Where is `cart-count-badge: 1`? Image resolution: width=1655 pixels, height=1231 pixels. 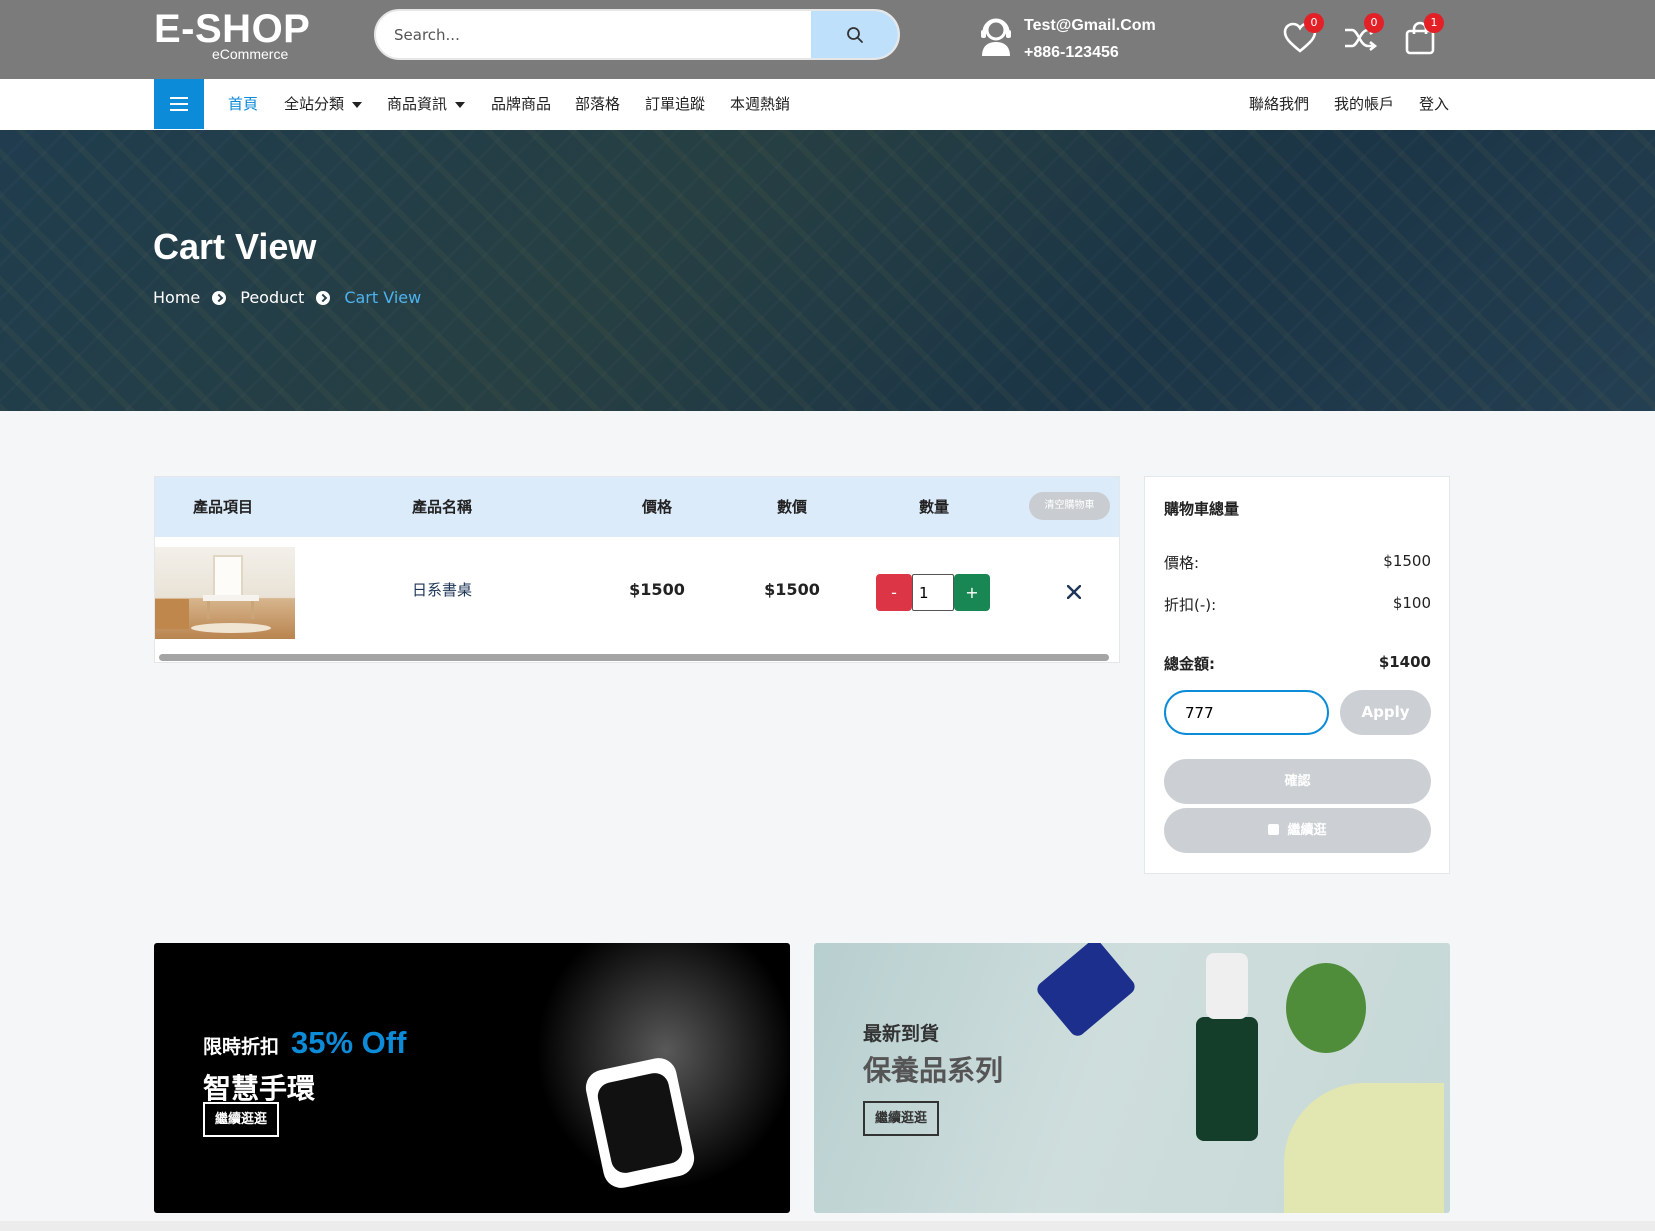 cart-count-badge: 1 is located at coordinates (1434, 23).